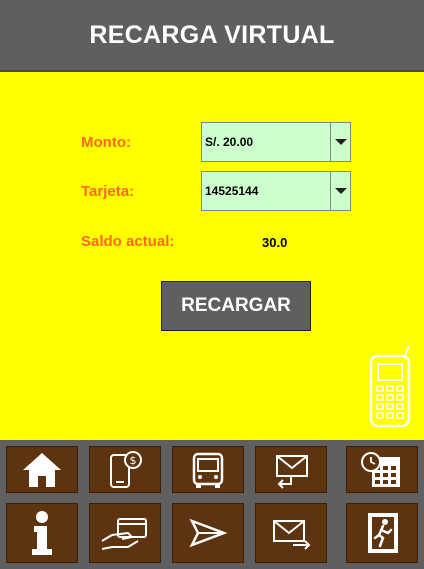  I want to click on amount-select-value: S/. 20.00, so click(229, 142).